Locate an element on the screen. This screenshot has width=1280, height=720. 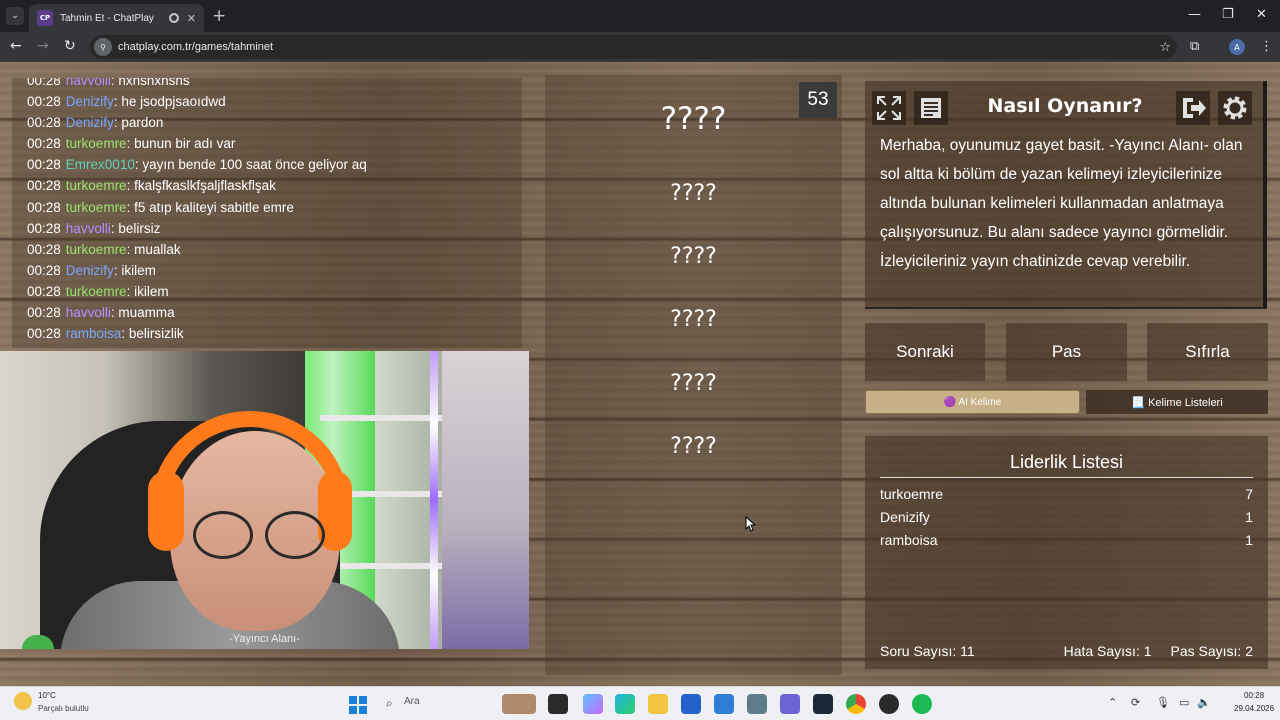
chat-text: belirsizlik is located at coordinates (156, 334).